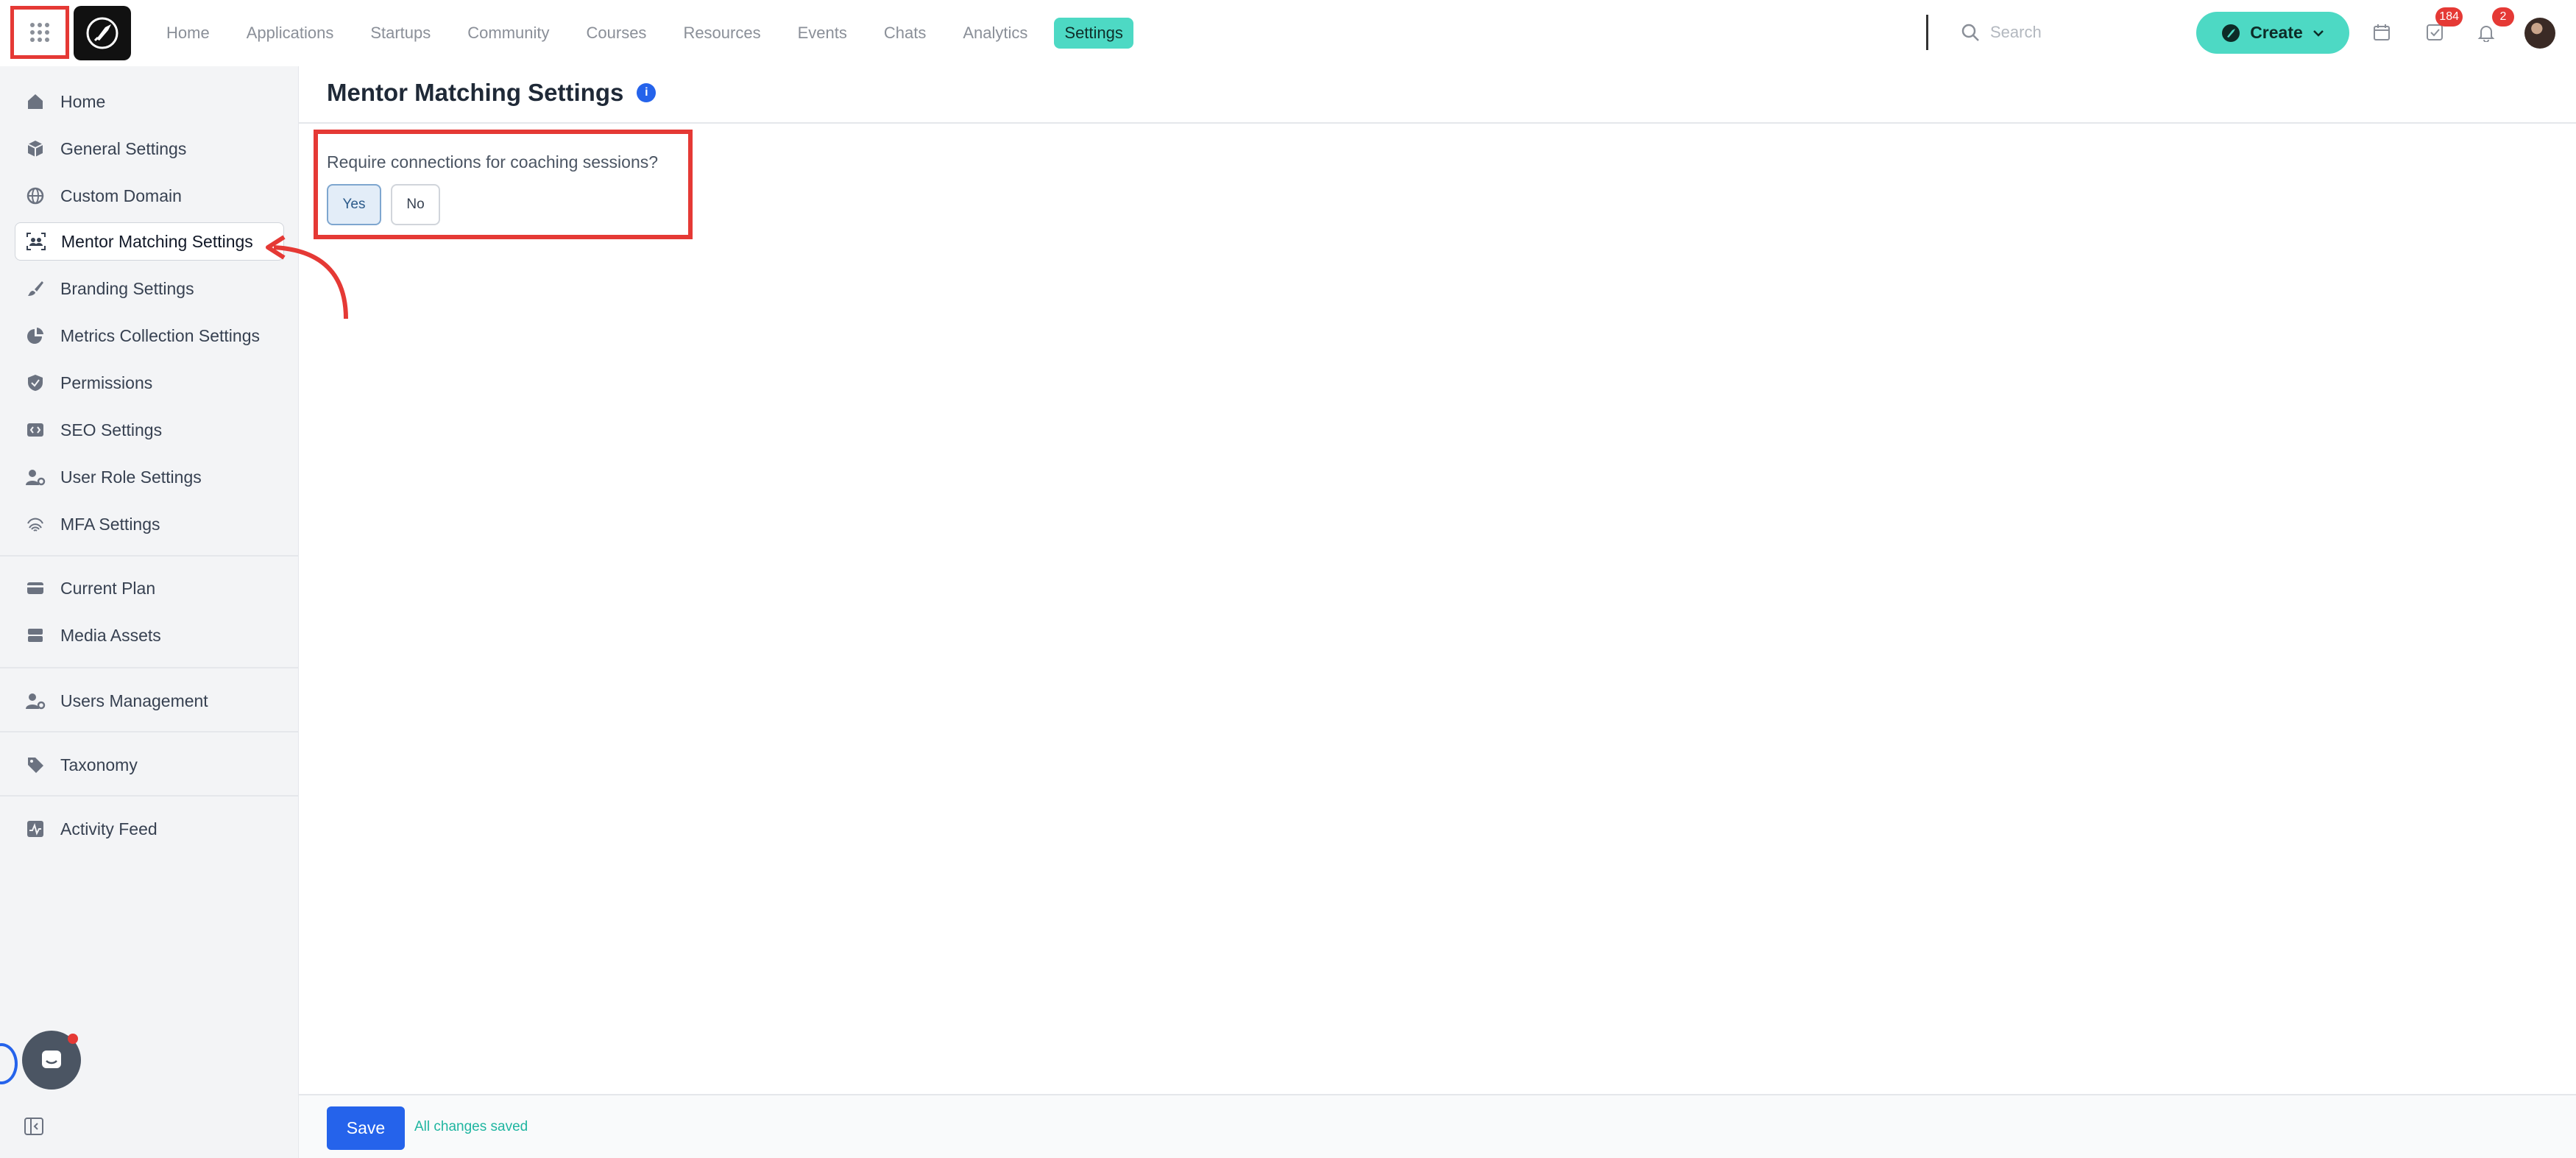  I want to click on sidebar-item-label: Users Management, so click(134, 701).